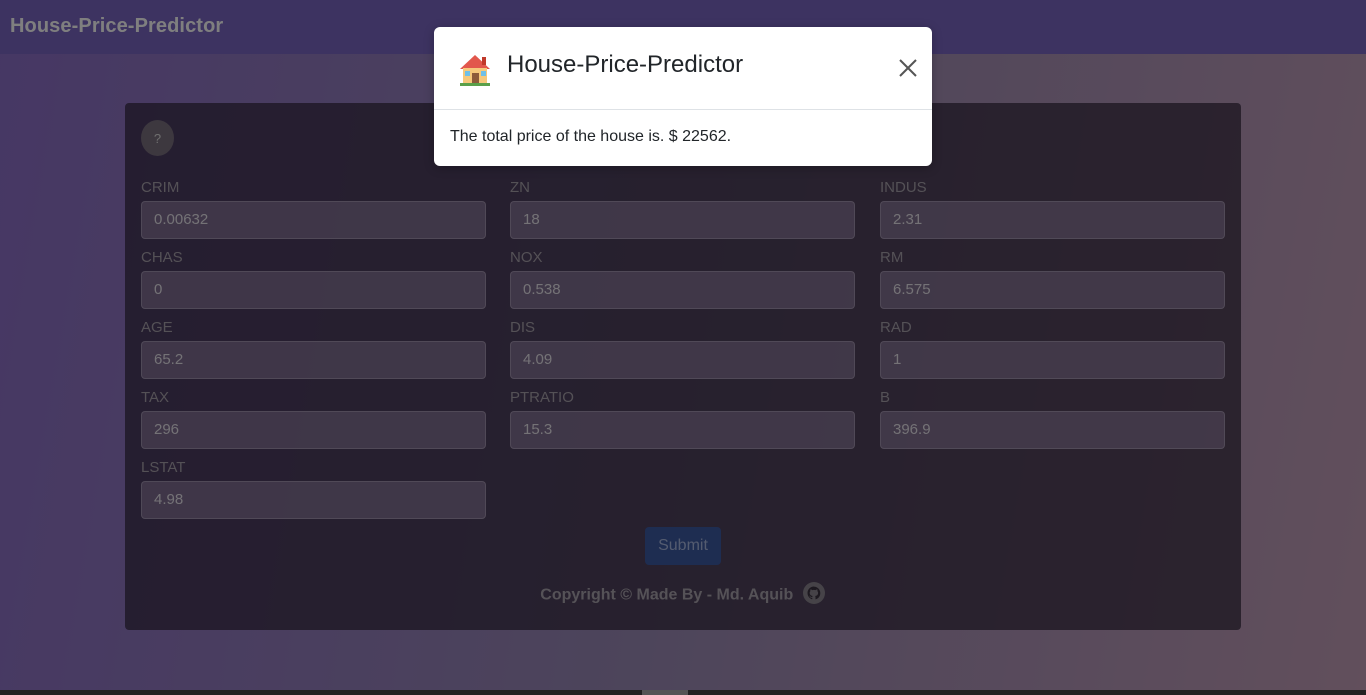 This screenshot has height=695, width=1366. What do you see at coordinates (908, 68) in the screenshot?
I see `close-icon` at bounding box center [908, 68].